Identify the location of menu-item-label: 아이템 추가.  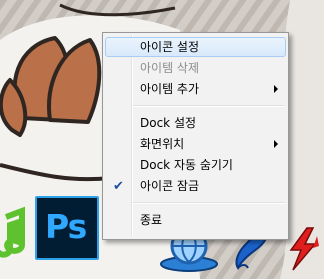
(170, 89).